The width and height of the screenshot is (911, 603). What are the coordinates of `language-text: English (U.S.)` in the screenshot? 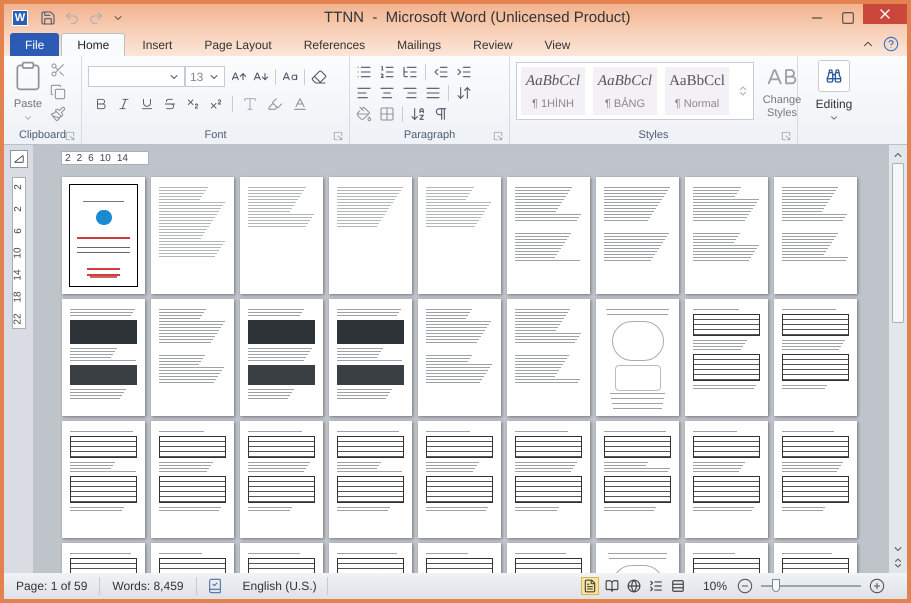 It's located at (280, 586).